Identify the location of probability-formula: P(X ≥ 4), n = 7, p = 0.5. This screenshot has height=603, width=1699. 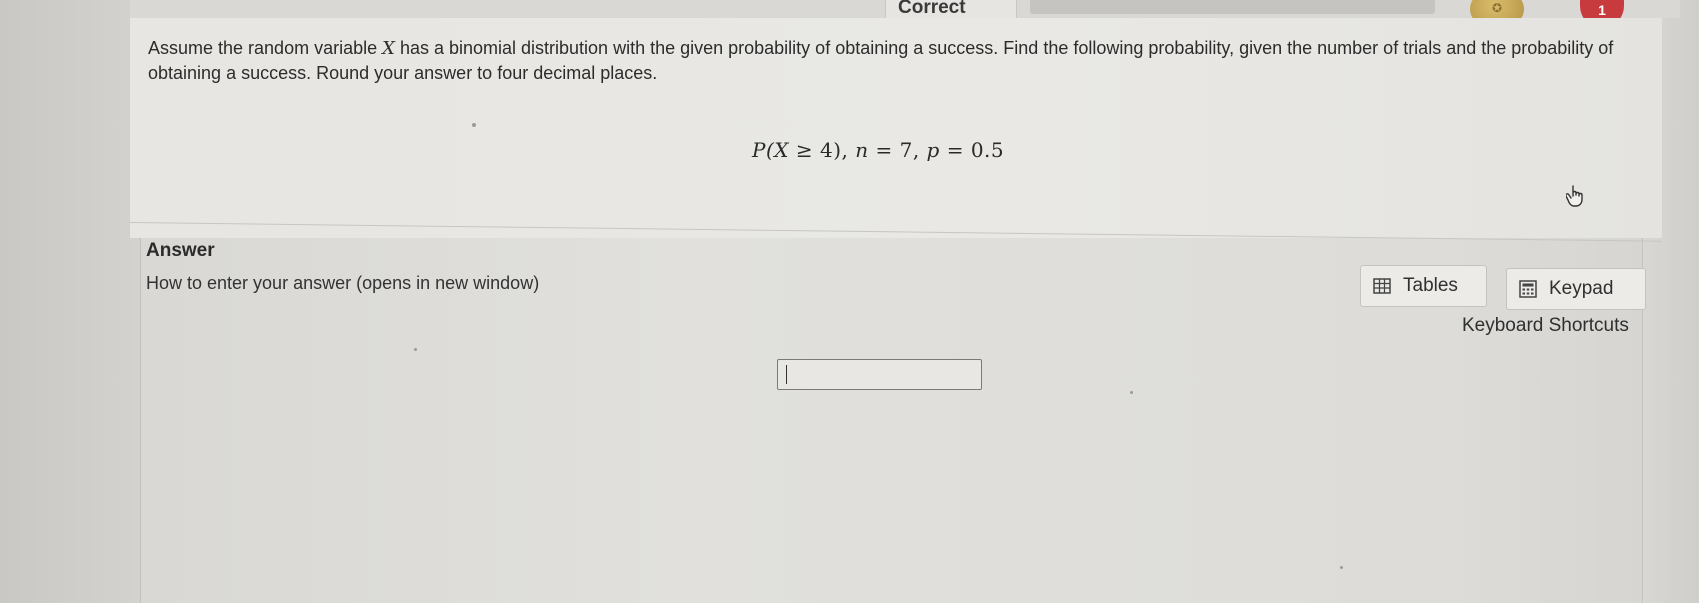
(878, 150).